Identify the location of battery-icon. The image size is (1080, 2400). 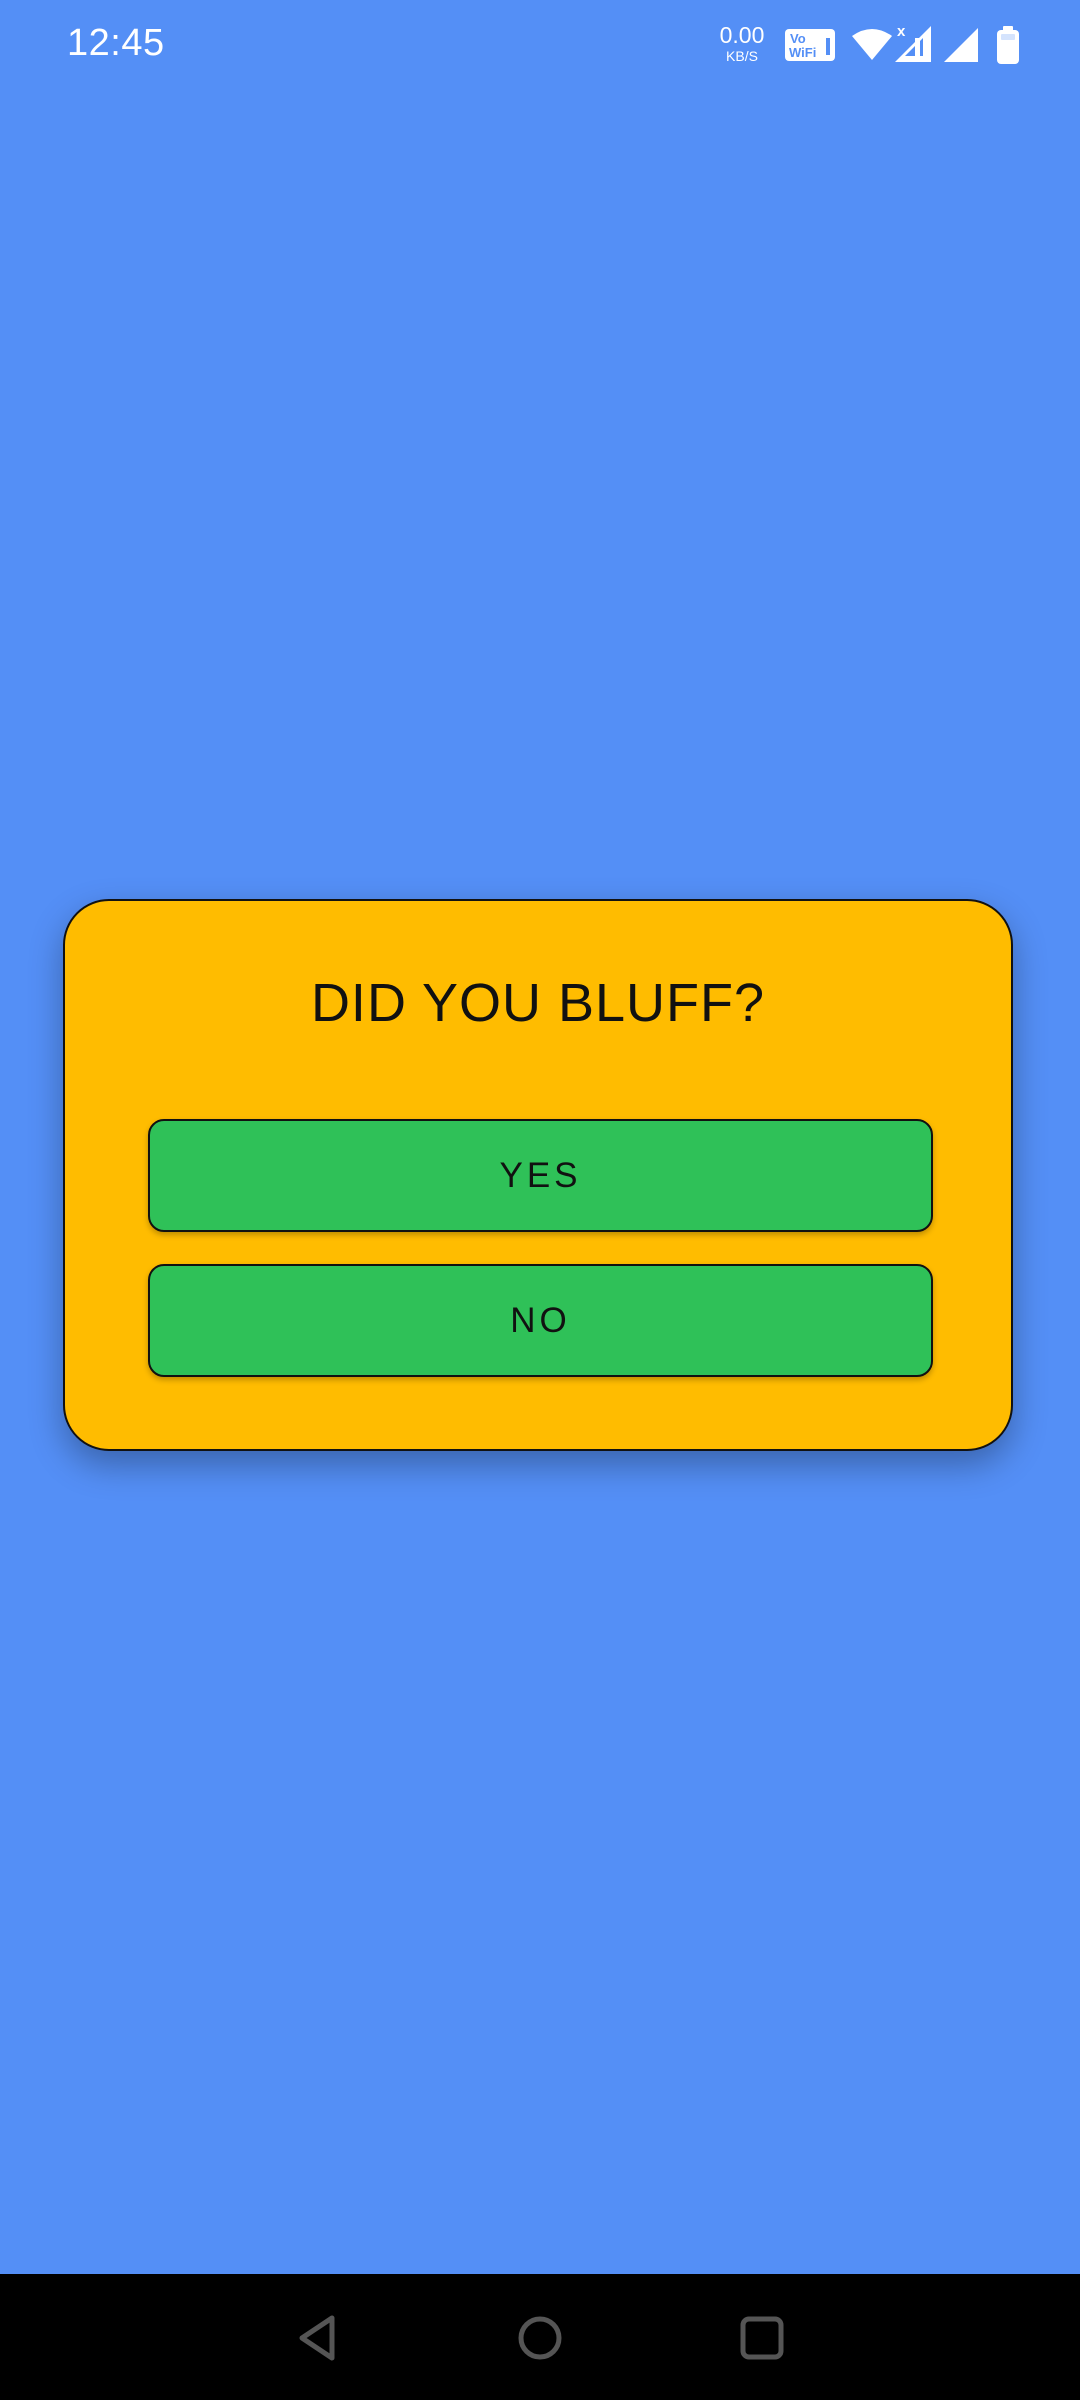
(1008, 45).